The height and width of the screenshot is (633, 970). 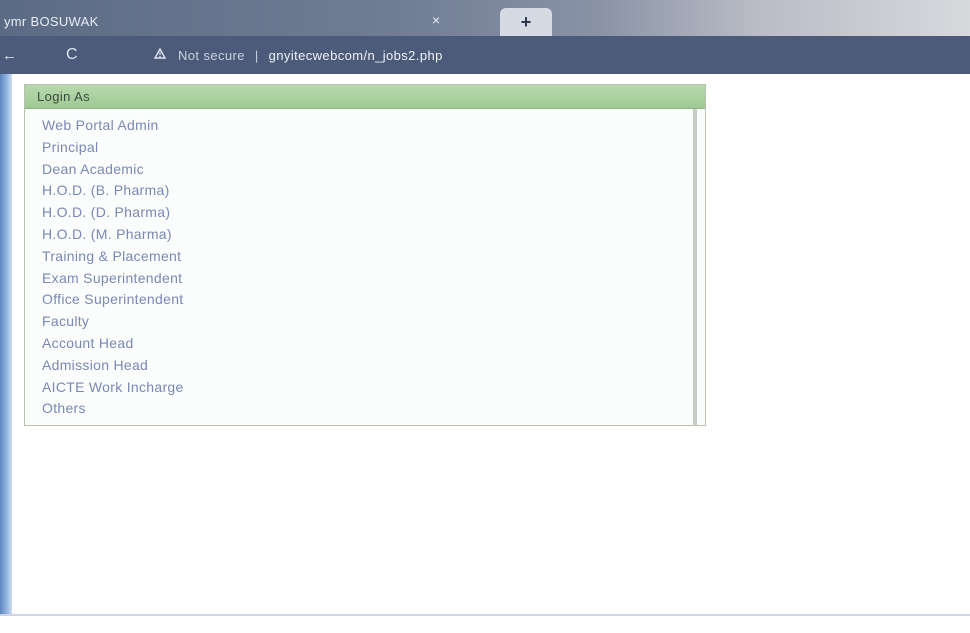 I want to click on login-as-header: Login As, so click(x=365, y=97).